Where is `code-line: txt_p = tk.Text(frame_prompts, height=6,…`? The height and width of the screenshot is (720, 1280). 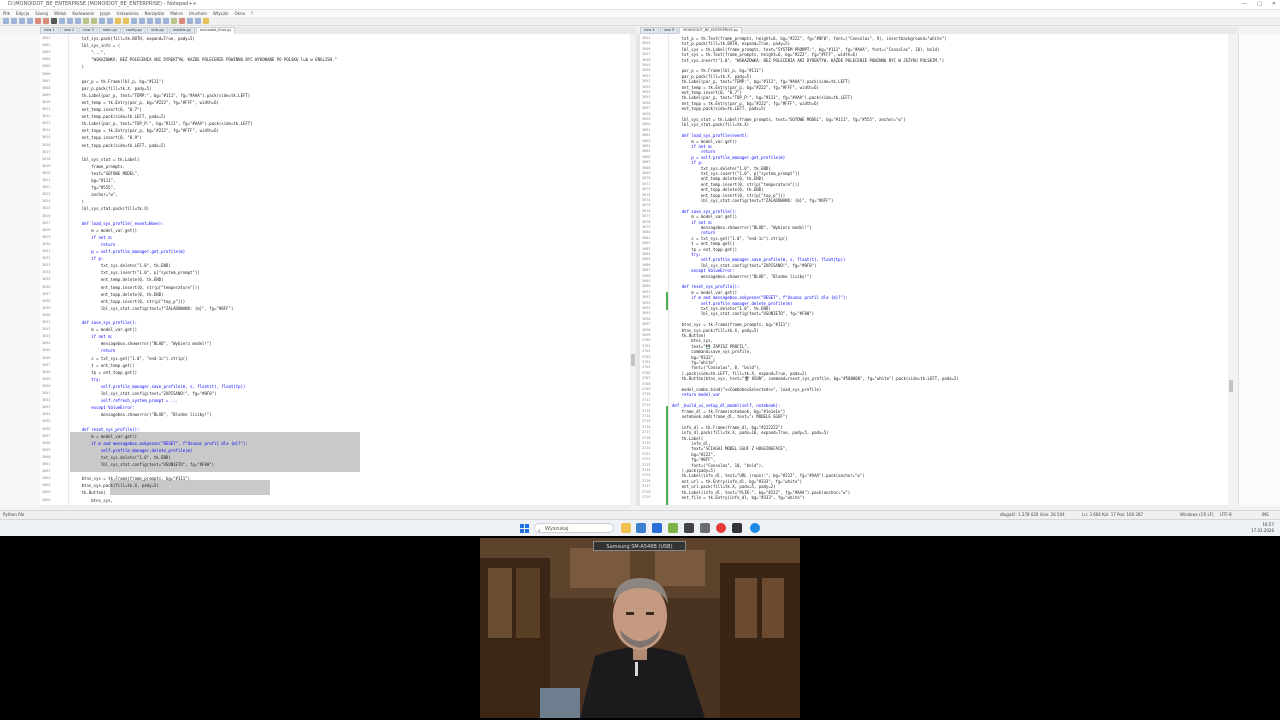
code-line: txt_p = tk.Text(frame_prompts, height=6,… is located at coordinates (809, 38).